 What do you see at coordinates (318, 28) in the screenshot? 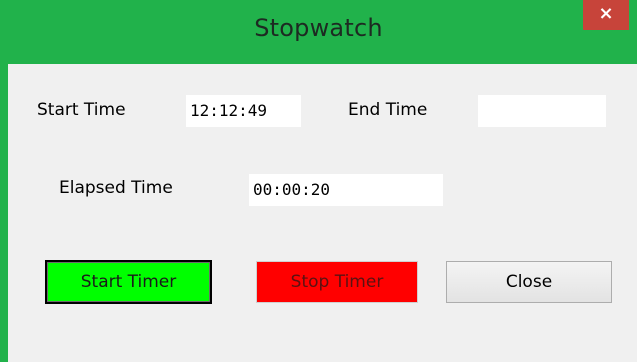
I see `window-title: Stopwatch` at bounding box center [318, 28].